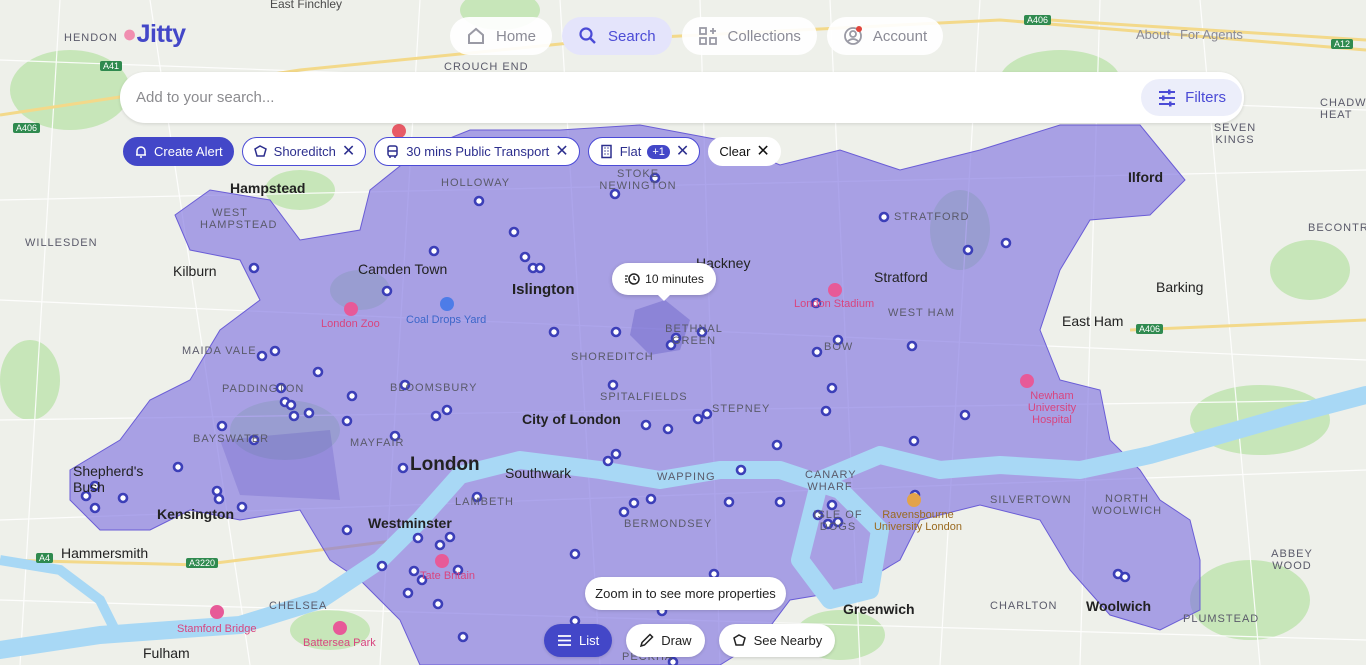 This screenshot has width=1366, height=665. I want to click on road-shield: A12, so click(1342, 44).